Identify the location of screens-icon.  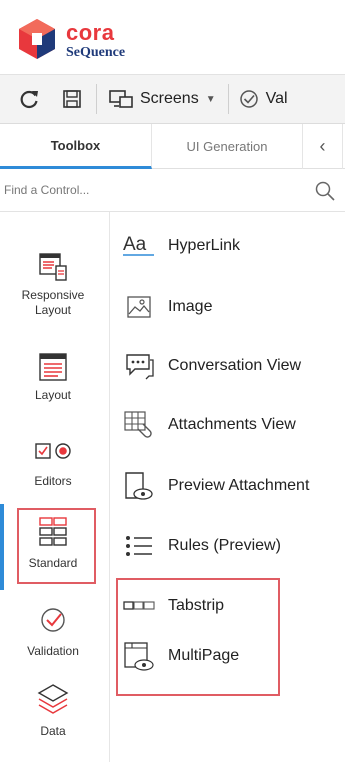
(121, 99).